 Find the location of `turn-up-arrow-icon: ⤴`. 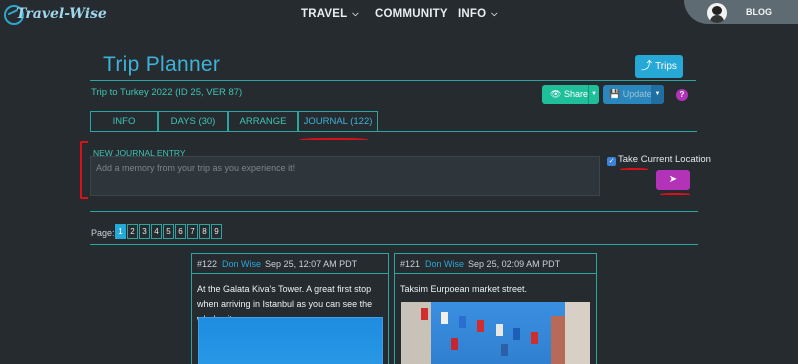

turn-up-arrow-icon: ⤴ is located at coordinates (647, 66).